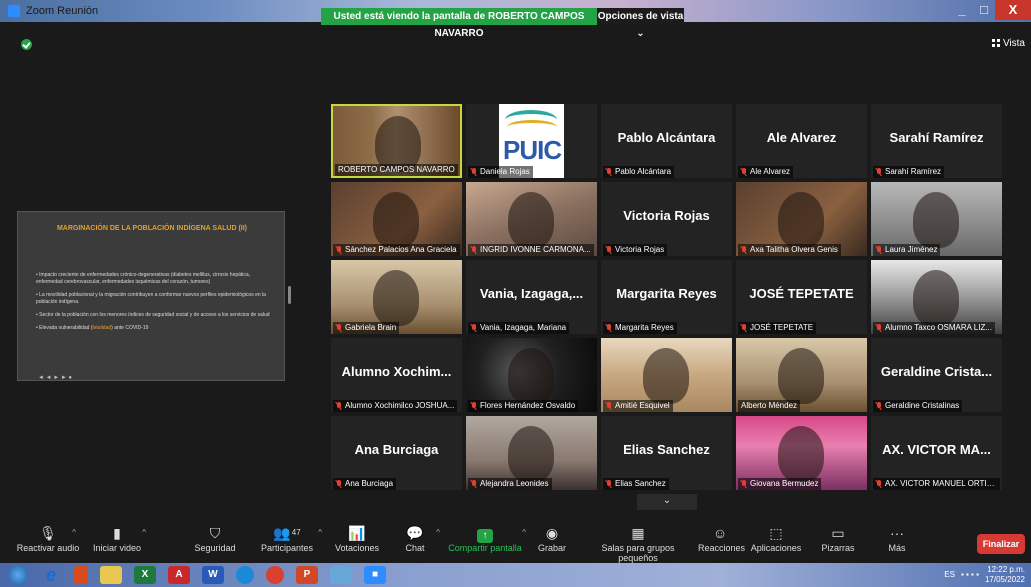  I want to click on participant-display-name: Ana Burciaga, so click(396, 449).